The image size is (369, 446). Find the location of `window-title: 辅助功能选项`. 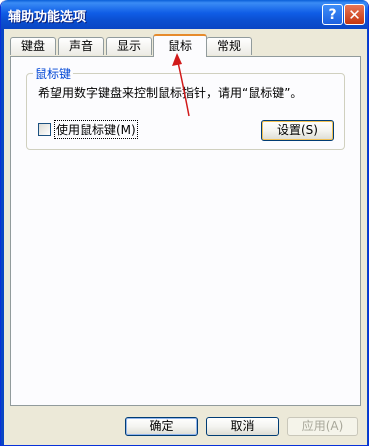

window-title: 辅助功能选项 is located at coordinates (47, 17).